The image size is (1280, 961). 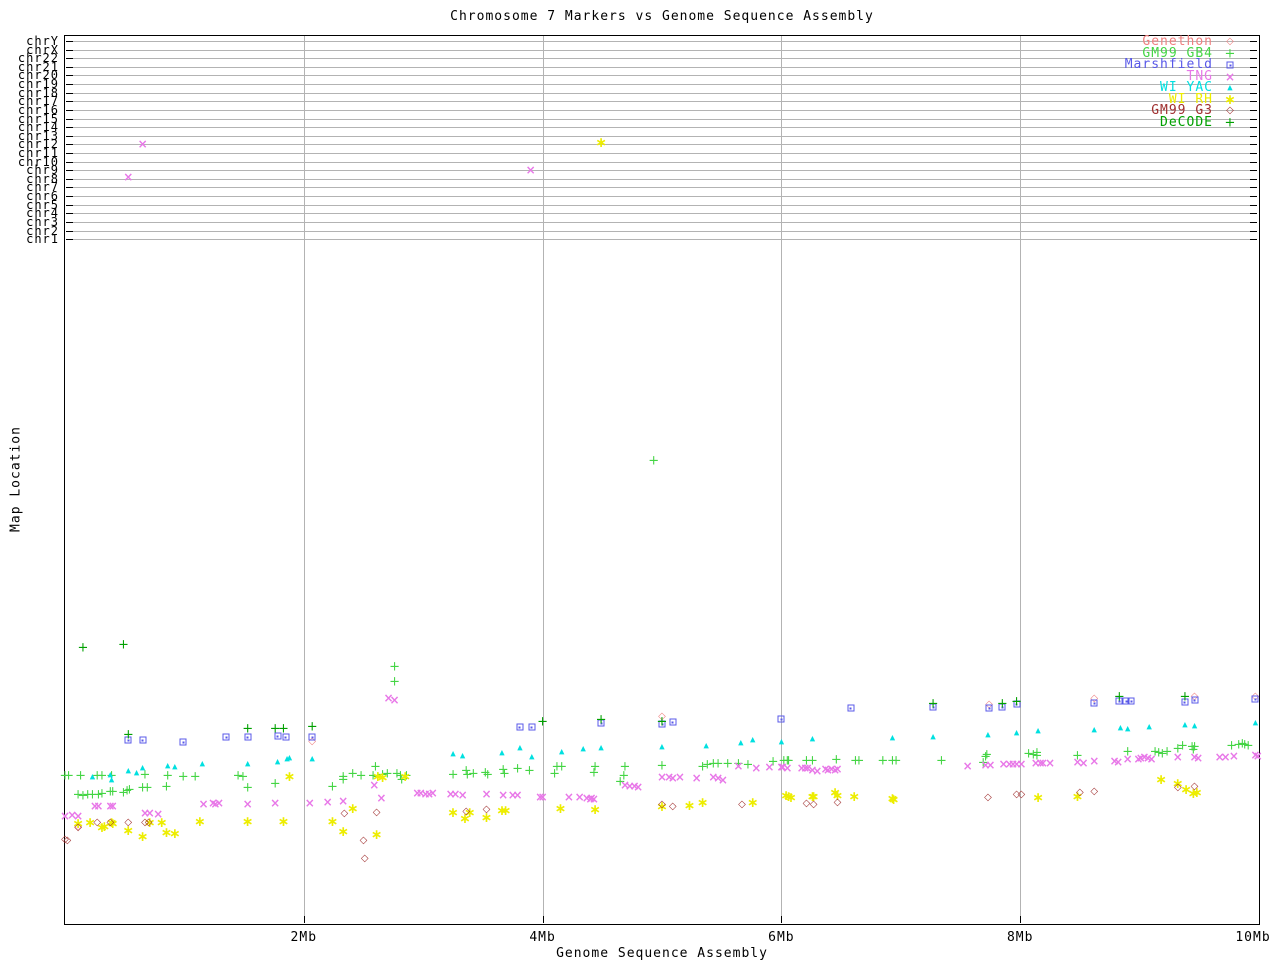 I want to click on x-tick-label: 6Mb, so click(x=781, y=937).